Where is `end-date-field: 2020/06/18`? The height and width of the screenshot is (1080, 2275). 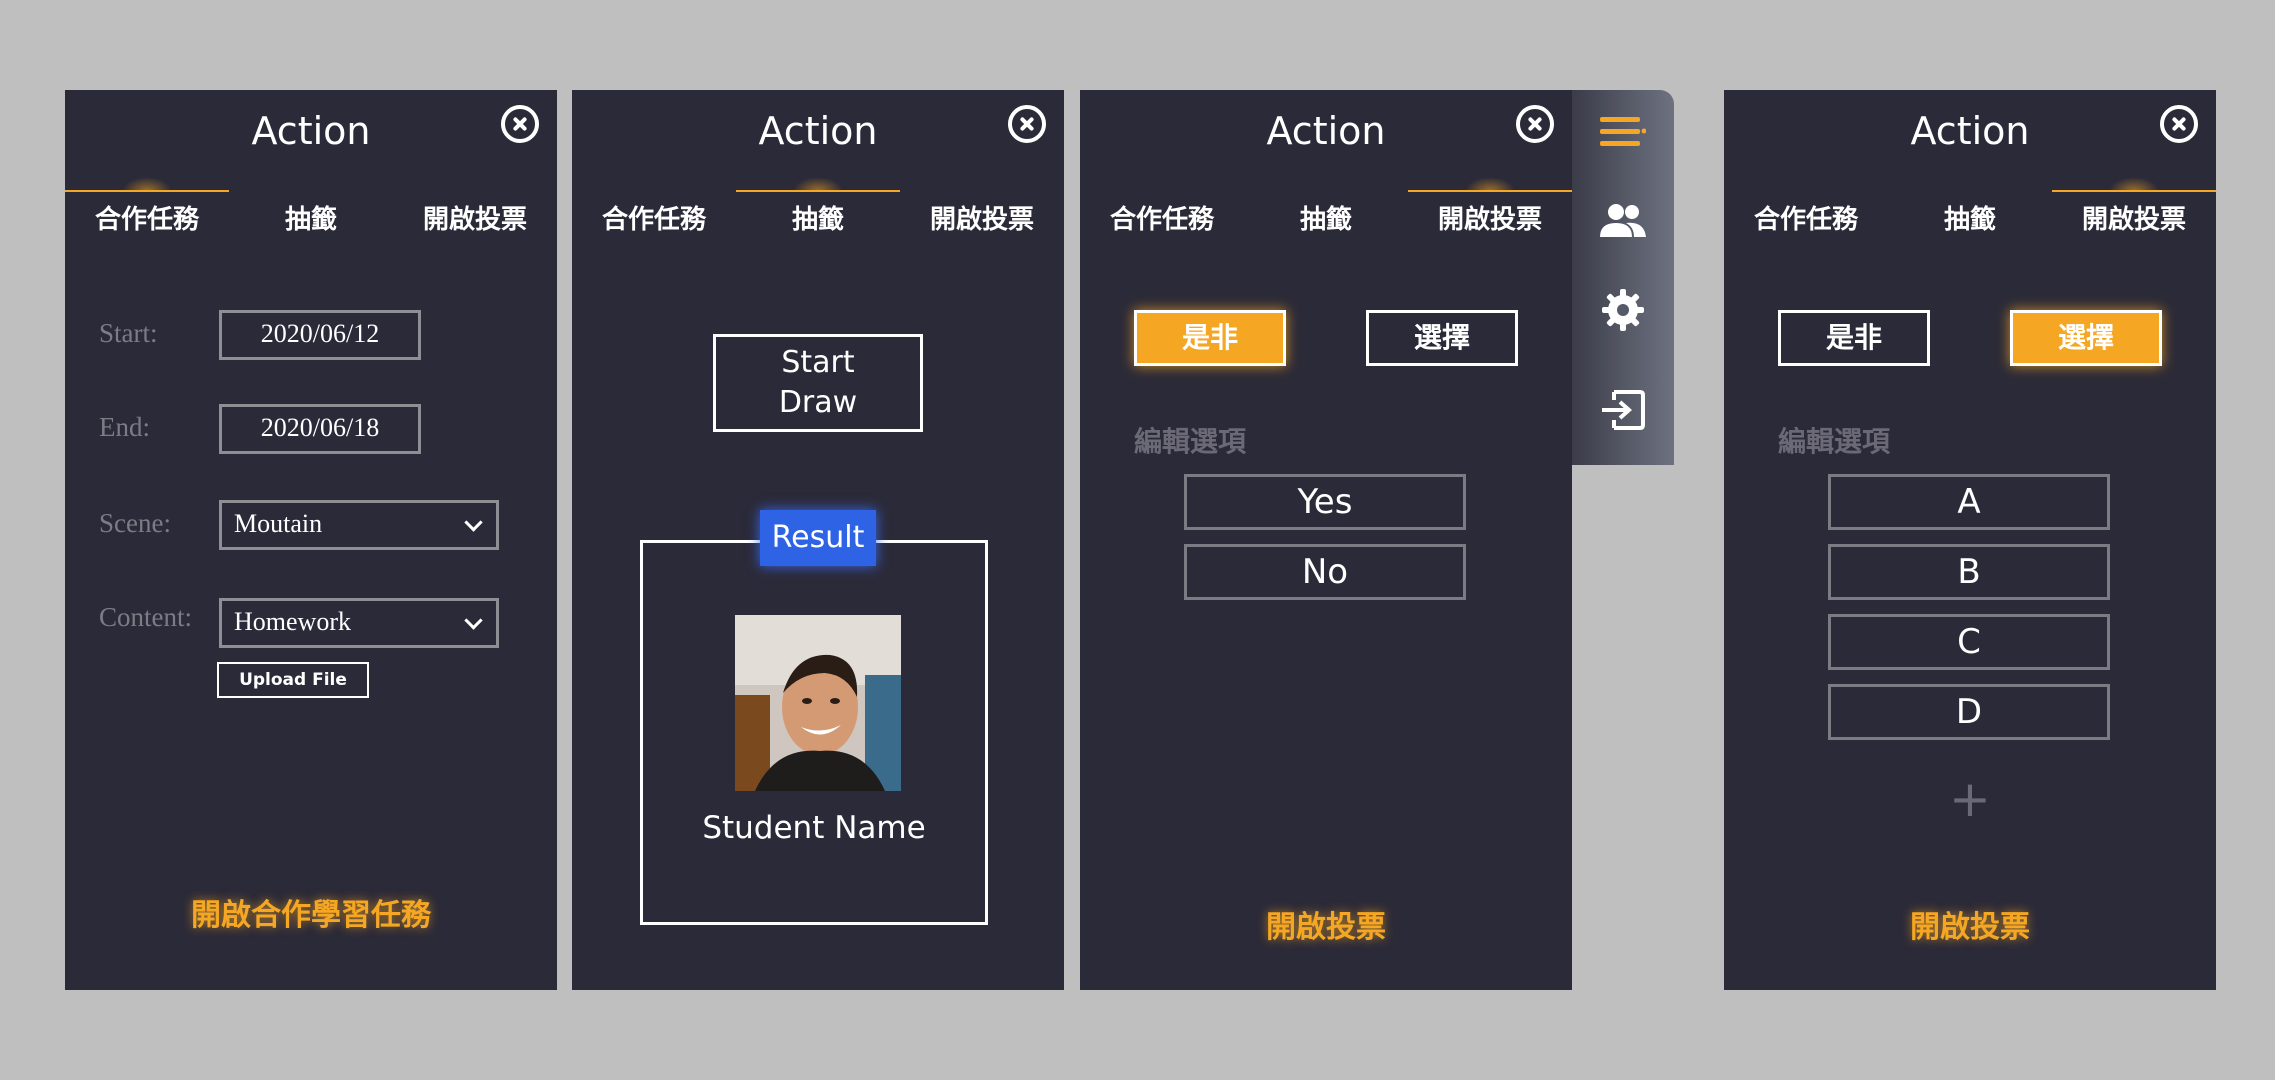
end-date-field: 2020/06/18 is located at coordinates (320, 429).